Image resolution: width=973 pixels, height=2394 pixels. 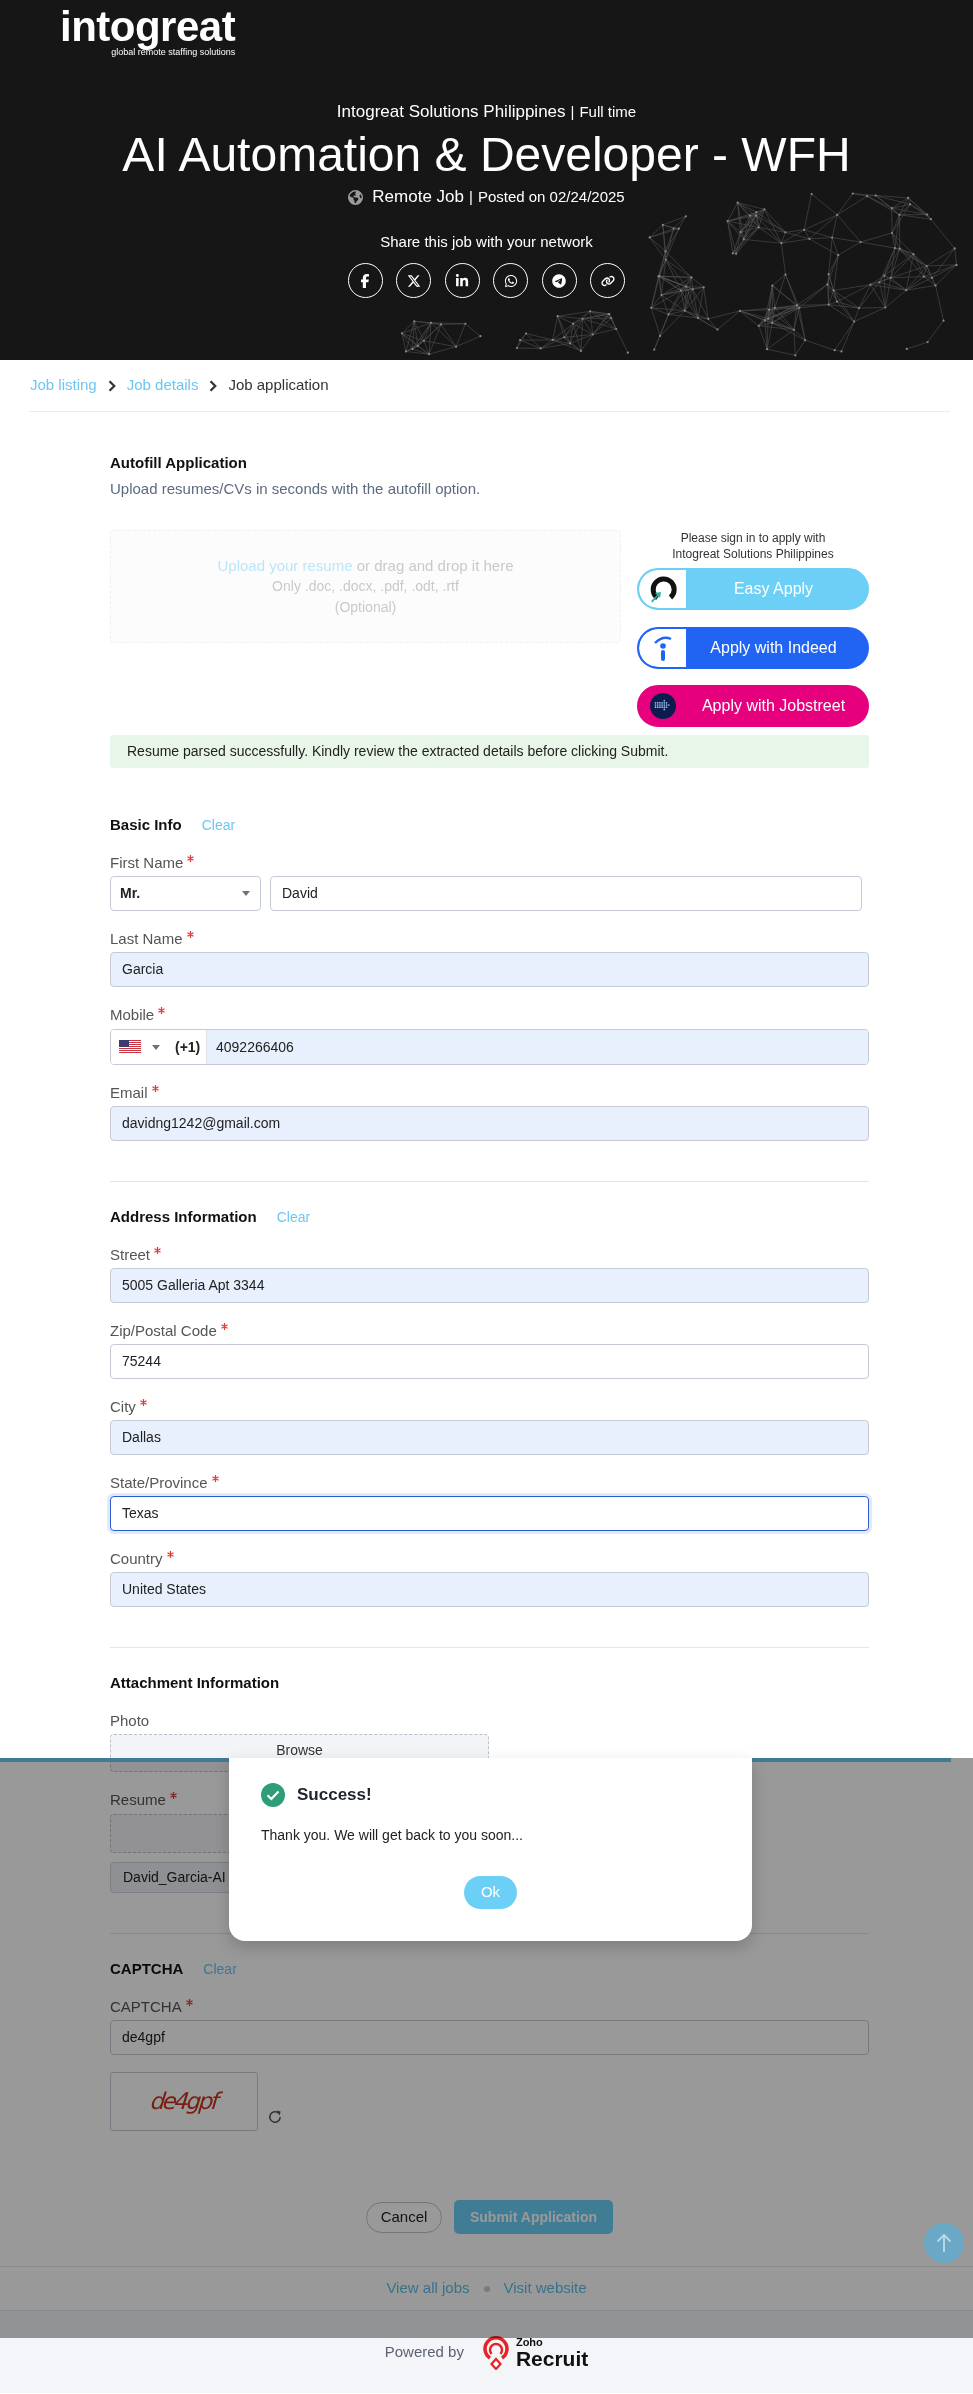 I want to click on section-heading: Attachment Information, so click(x=195, y=1682).